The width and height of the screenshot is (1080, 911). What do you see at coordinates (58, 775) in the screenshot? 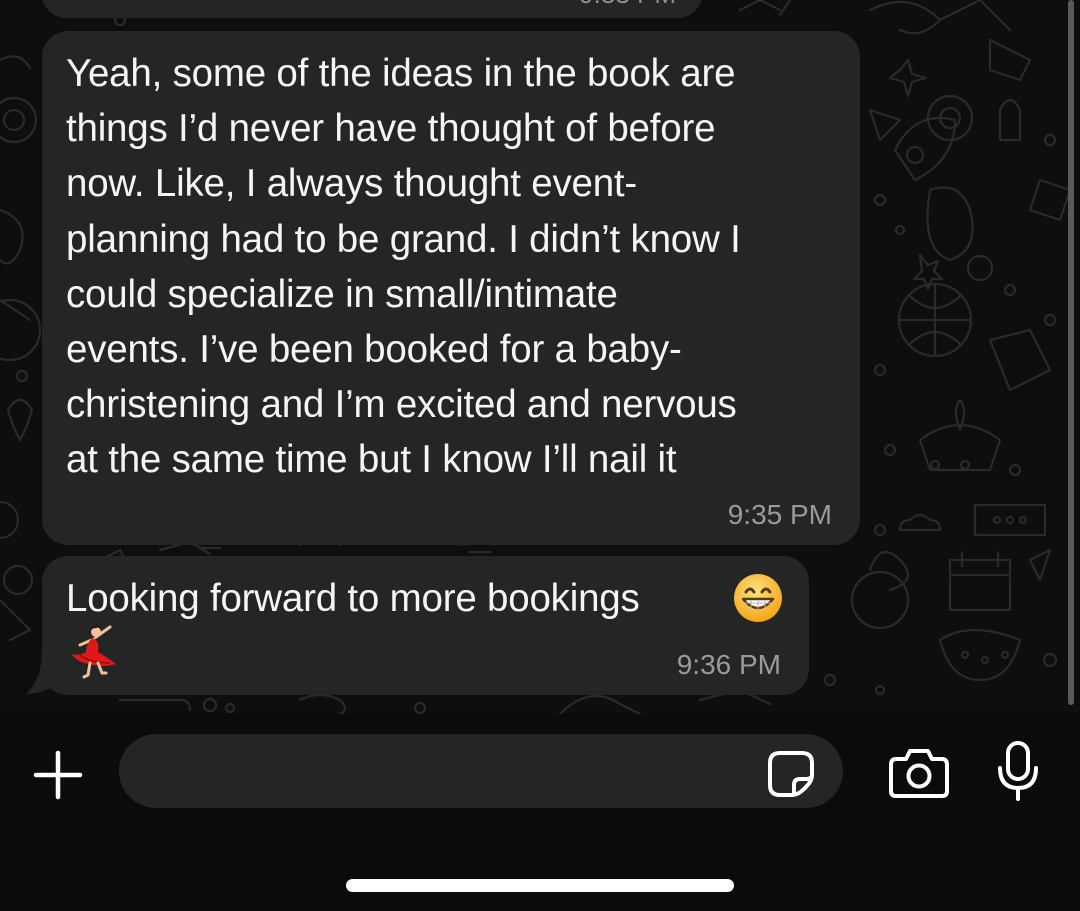
I see `plus-icon` at bounding box center [58, 775].